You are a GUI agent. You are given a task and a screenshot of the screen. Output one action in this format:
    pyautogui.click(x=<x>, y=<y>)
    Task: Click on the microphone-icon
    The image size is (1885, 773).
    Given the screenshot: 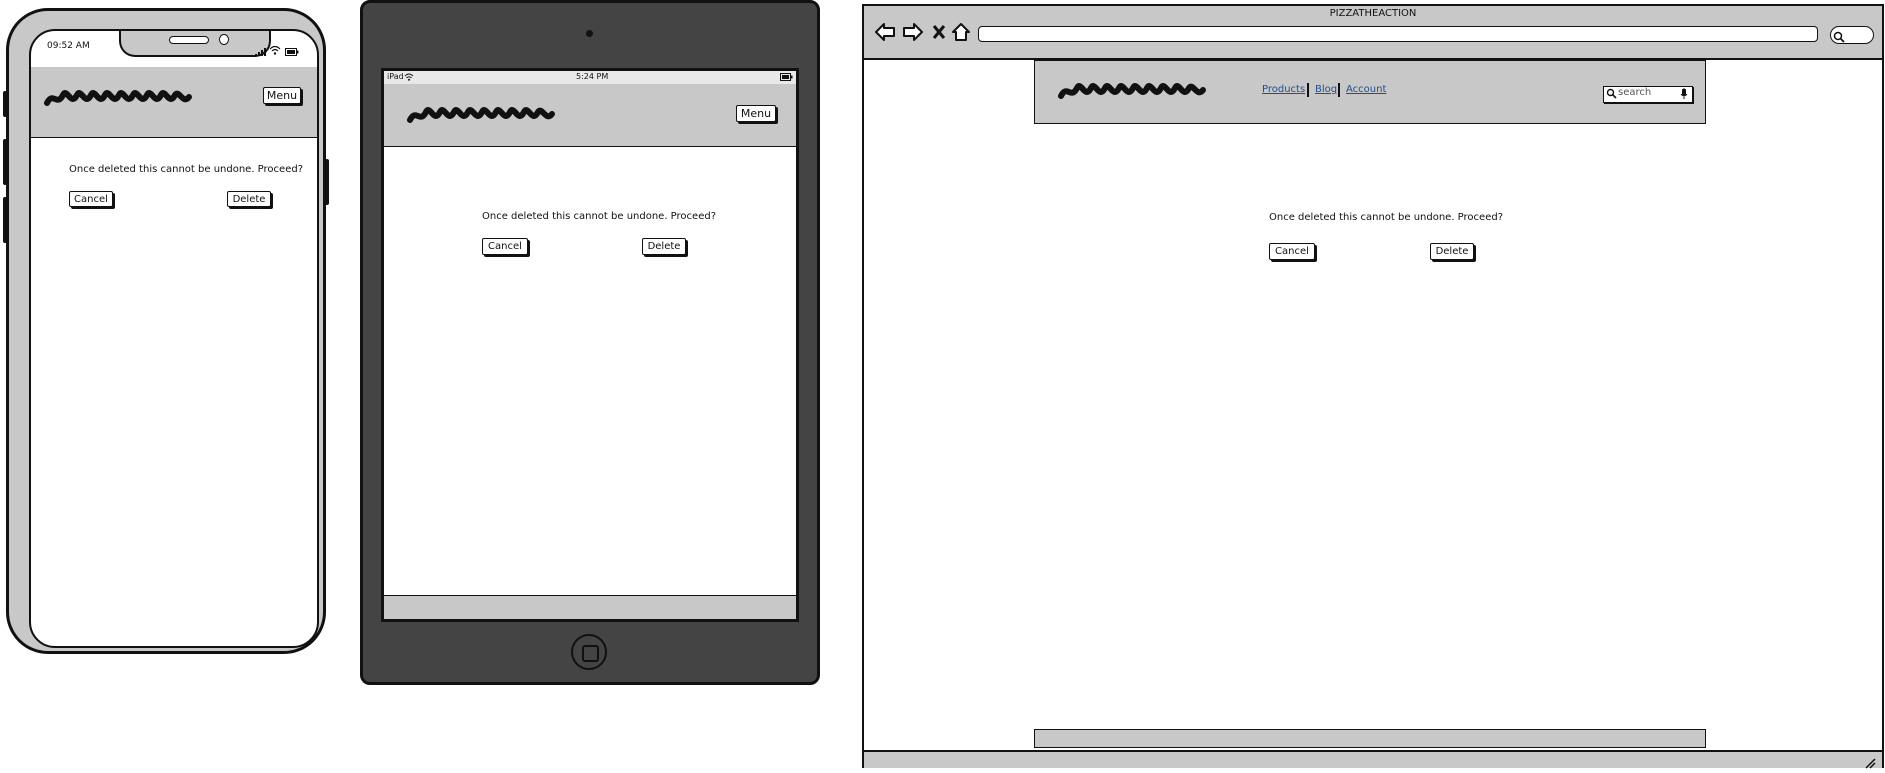 What is the action you would take?
    pyautogui.click(x=1684, y=95)
    